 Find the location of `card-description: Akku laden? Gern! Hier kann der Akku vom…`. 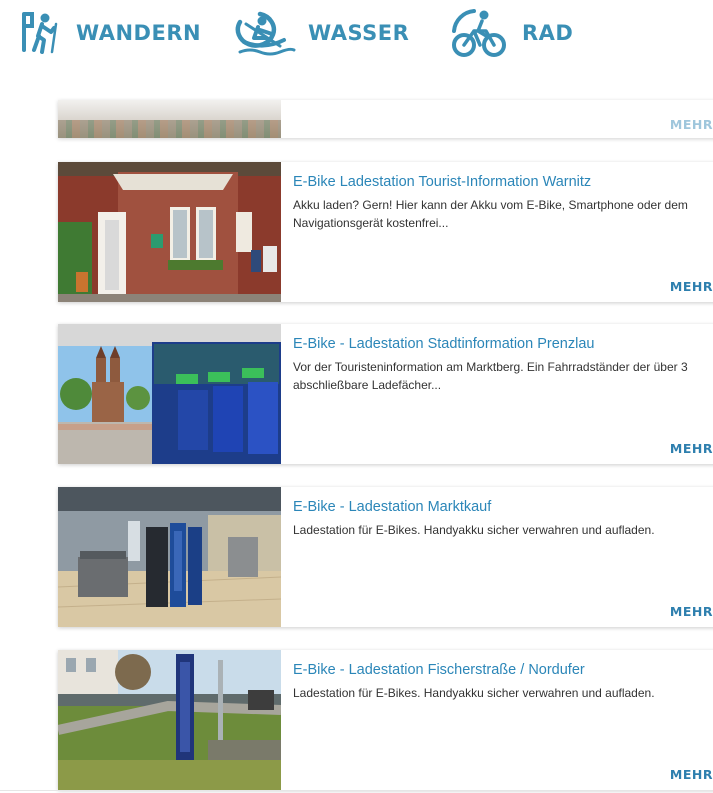

card-description: Akku laden? Gern! Hier kann der Akku vom… is located at coordinates (490, 214).